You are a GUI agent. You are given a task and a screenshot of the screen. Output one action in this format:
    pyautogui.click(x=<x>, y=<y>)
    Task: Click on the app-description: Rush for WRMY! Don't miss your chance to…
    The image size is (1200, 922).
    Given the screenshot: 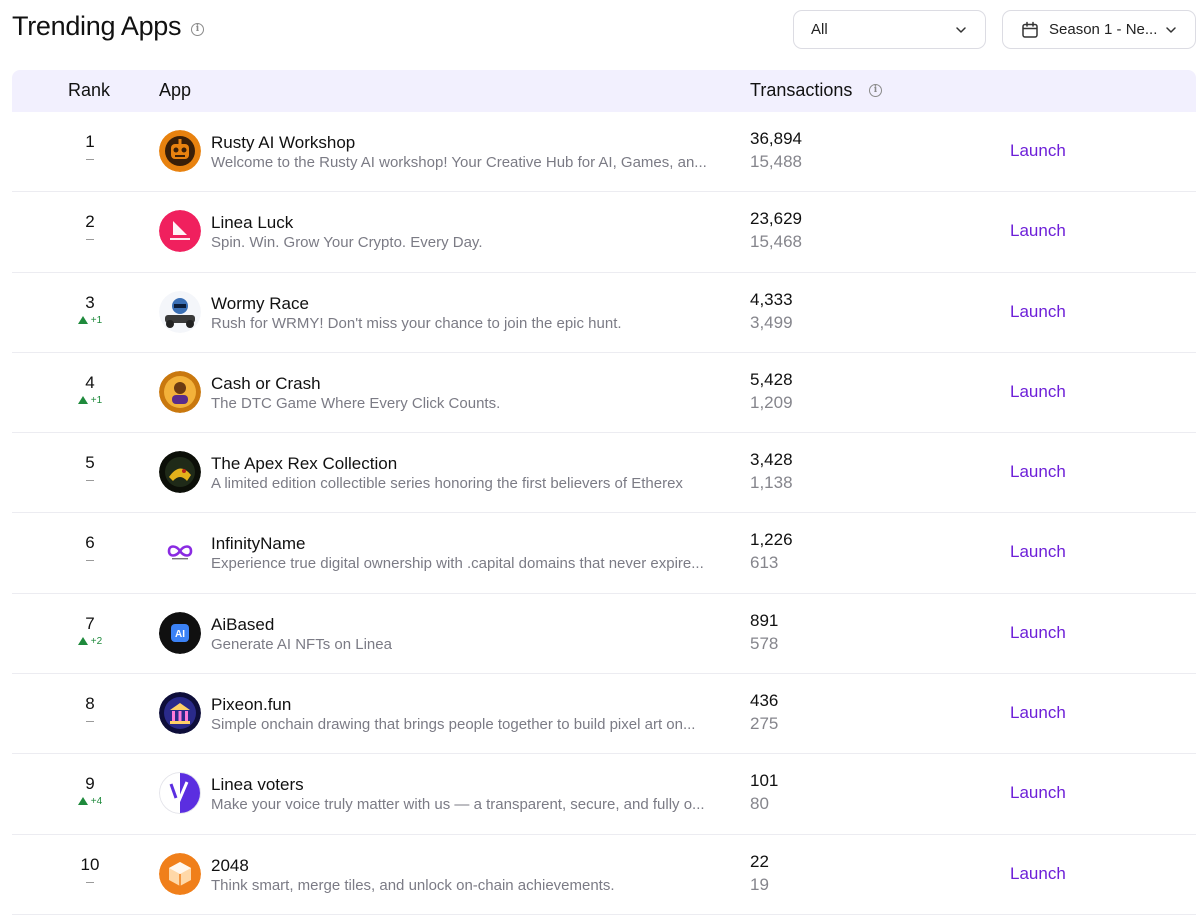 What is the action you would take?
    pyautogui.click(x=416, y=323)
    